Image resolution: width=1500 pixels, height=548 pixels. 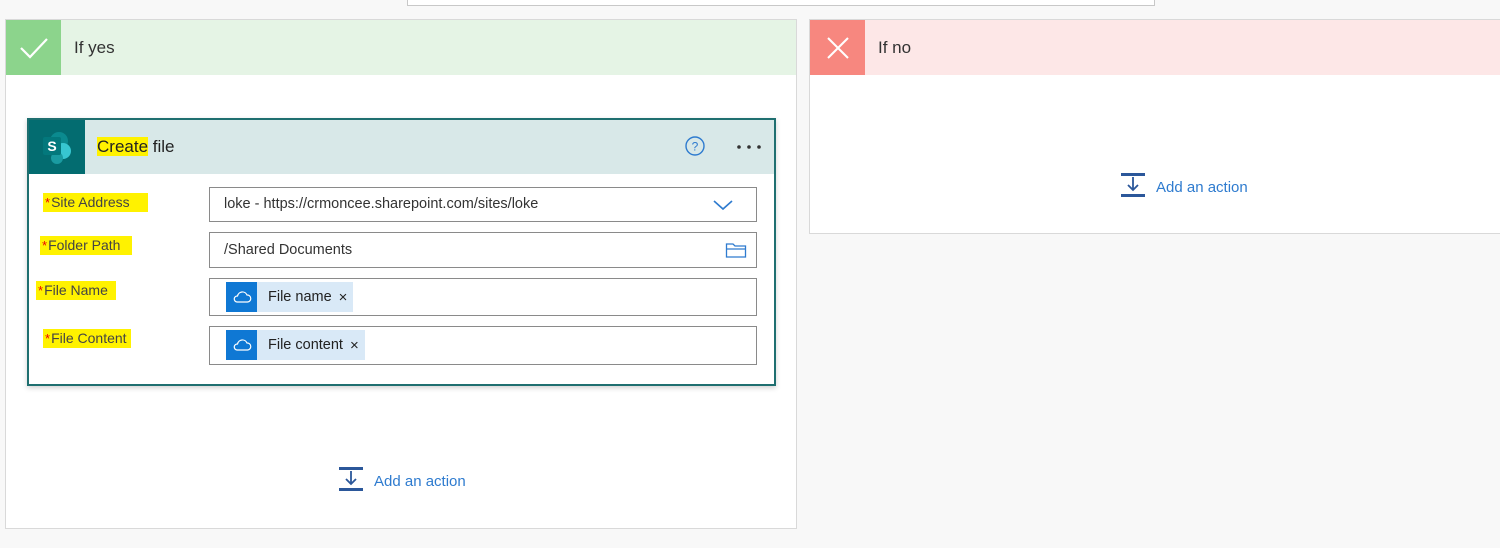 I want to click on file-name-input: File name ×, so click(x=483, y=297).